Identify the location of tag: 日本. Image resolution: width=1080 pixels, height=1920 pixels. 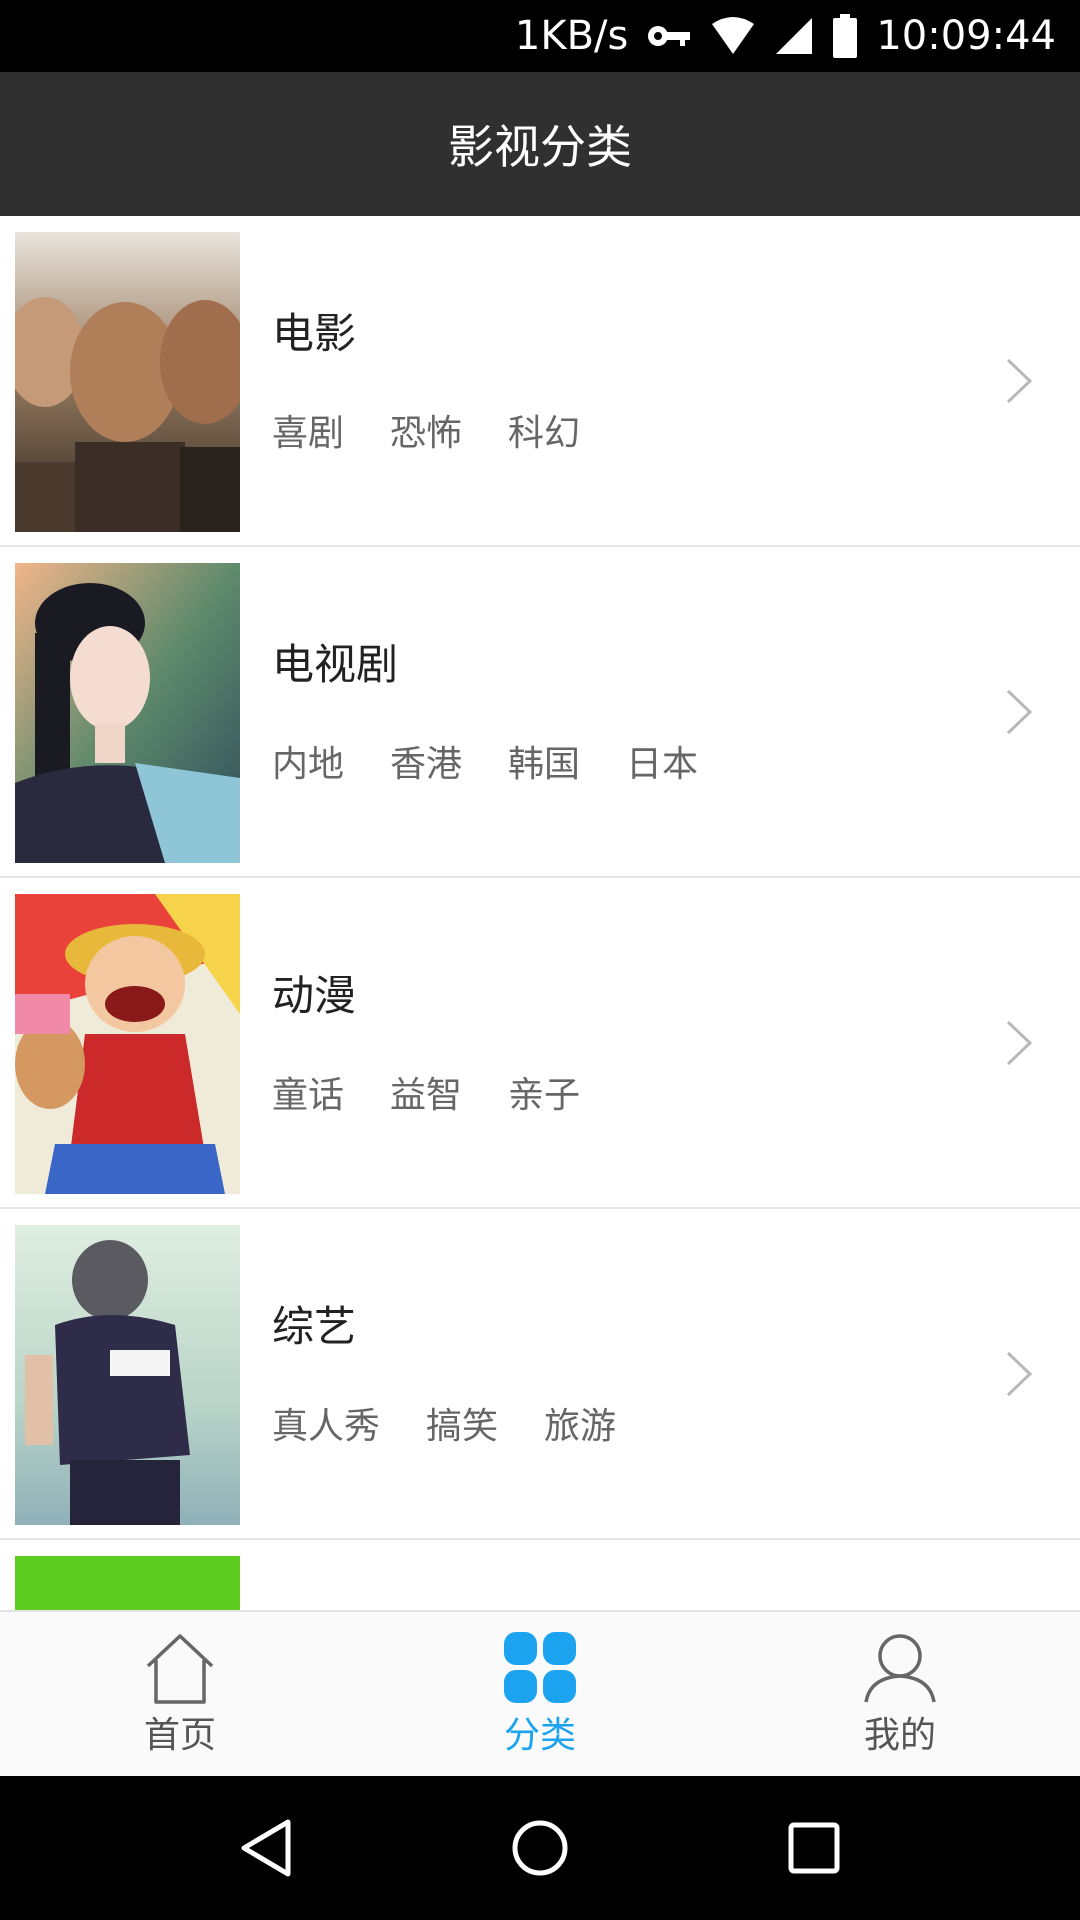
(662, 761).